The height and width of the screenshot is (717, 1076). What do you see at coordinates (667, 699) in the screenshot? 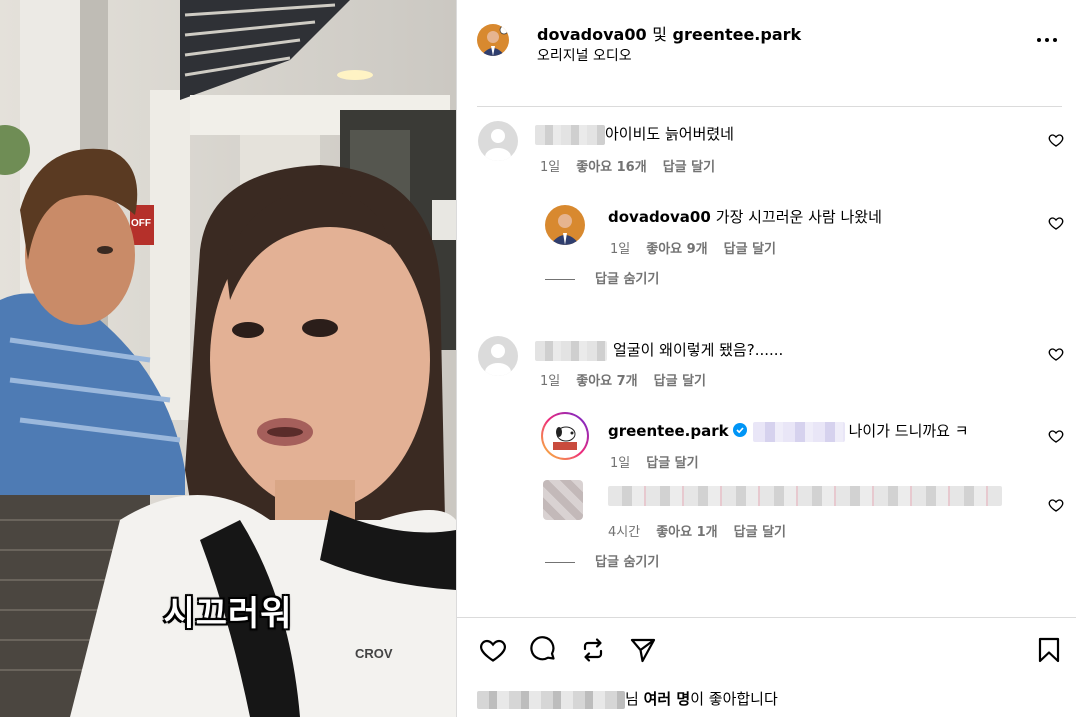
I see `liked-by-others-link: 여러 명` at bounding box center [667, 699].